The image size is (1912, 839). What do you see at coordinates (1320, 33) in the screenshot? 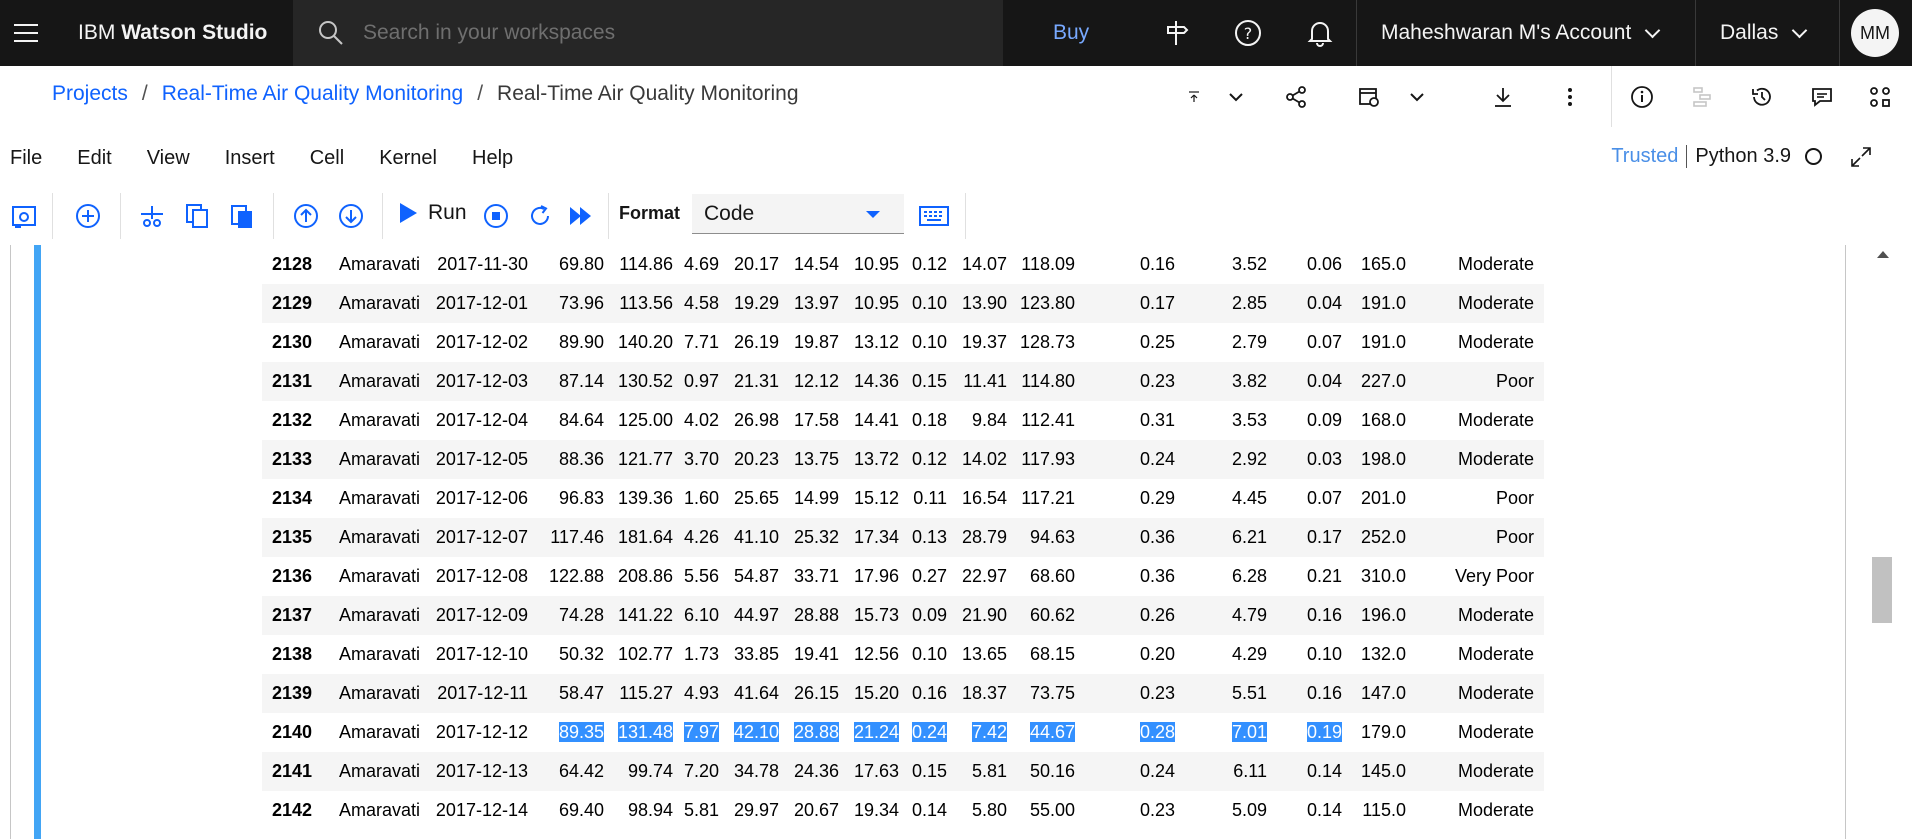
I see `notification-icon` at bounding box center [1320, 33].